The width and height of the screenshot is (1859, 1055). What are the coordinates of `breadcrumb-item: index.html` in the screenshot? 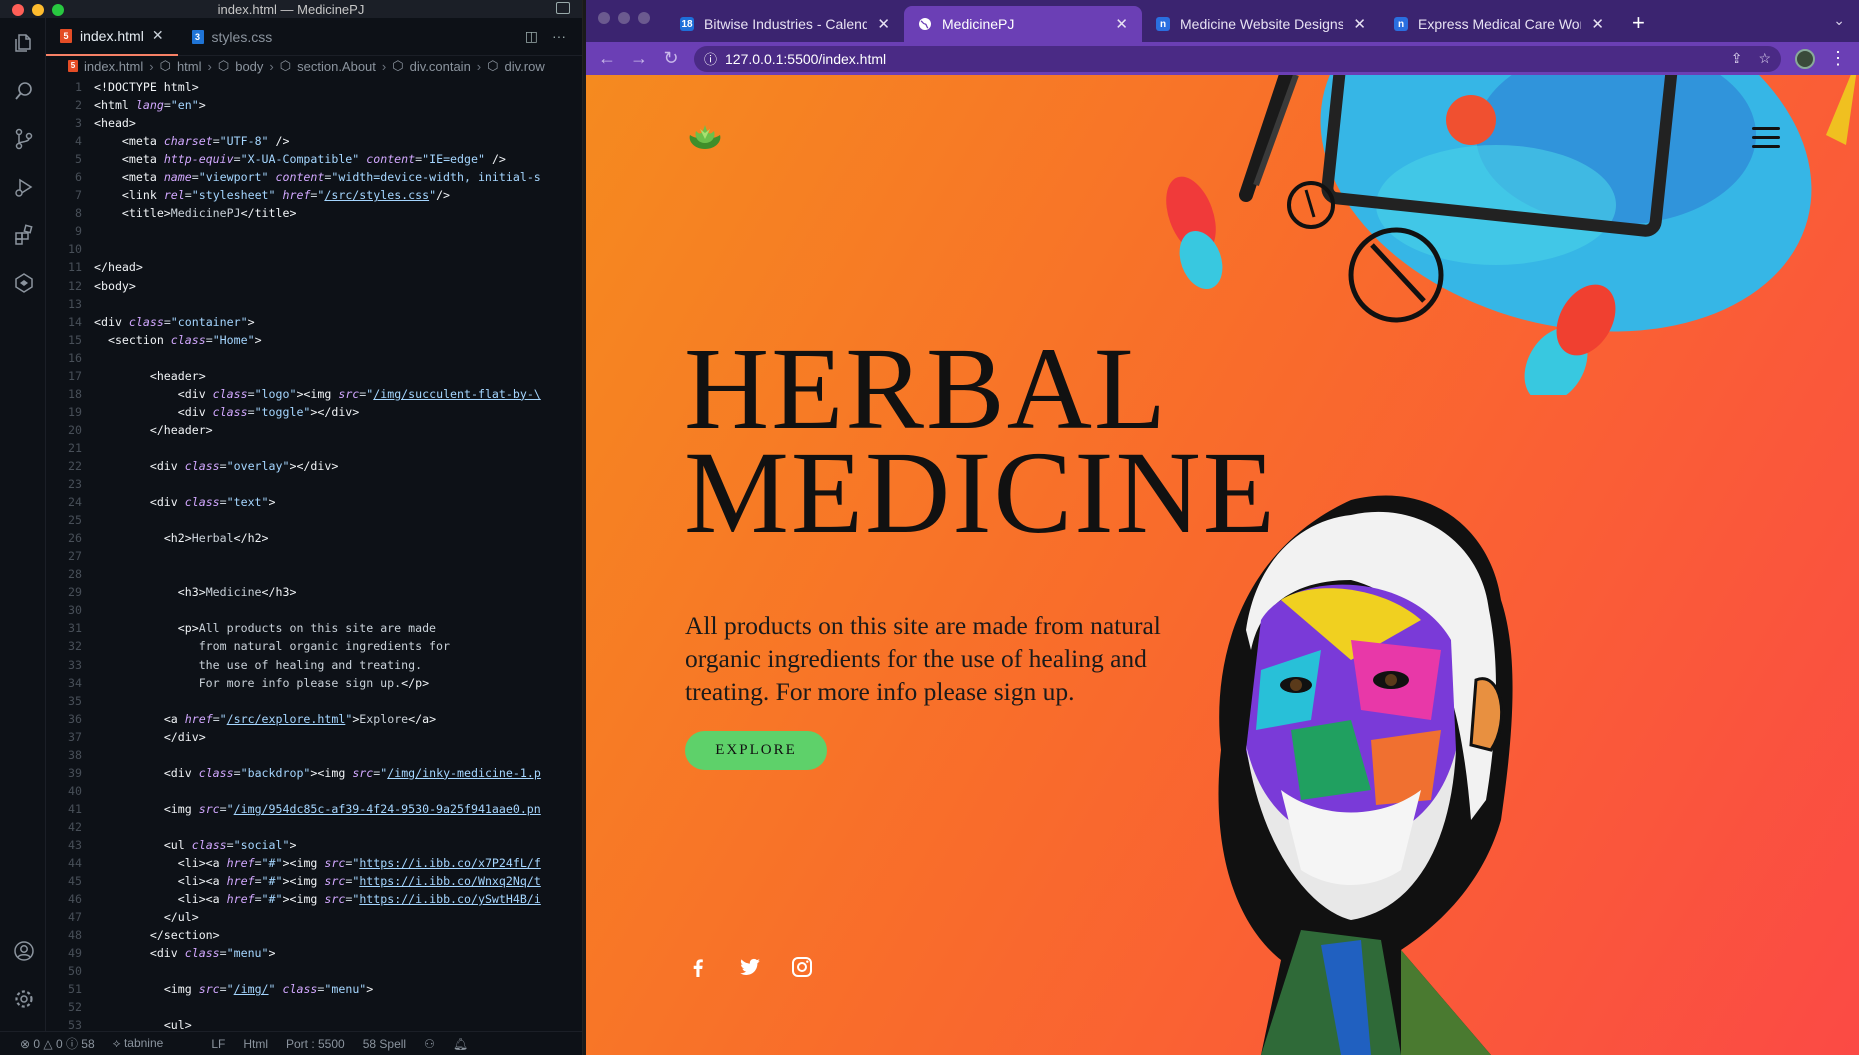 It's located at (113, 66).